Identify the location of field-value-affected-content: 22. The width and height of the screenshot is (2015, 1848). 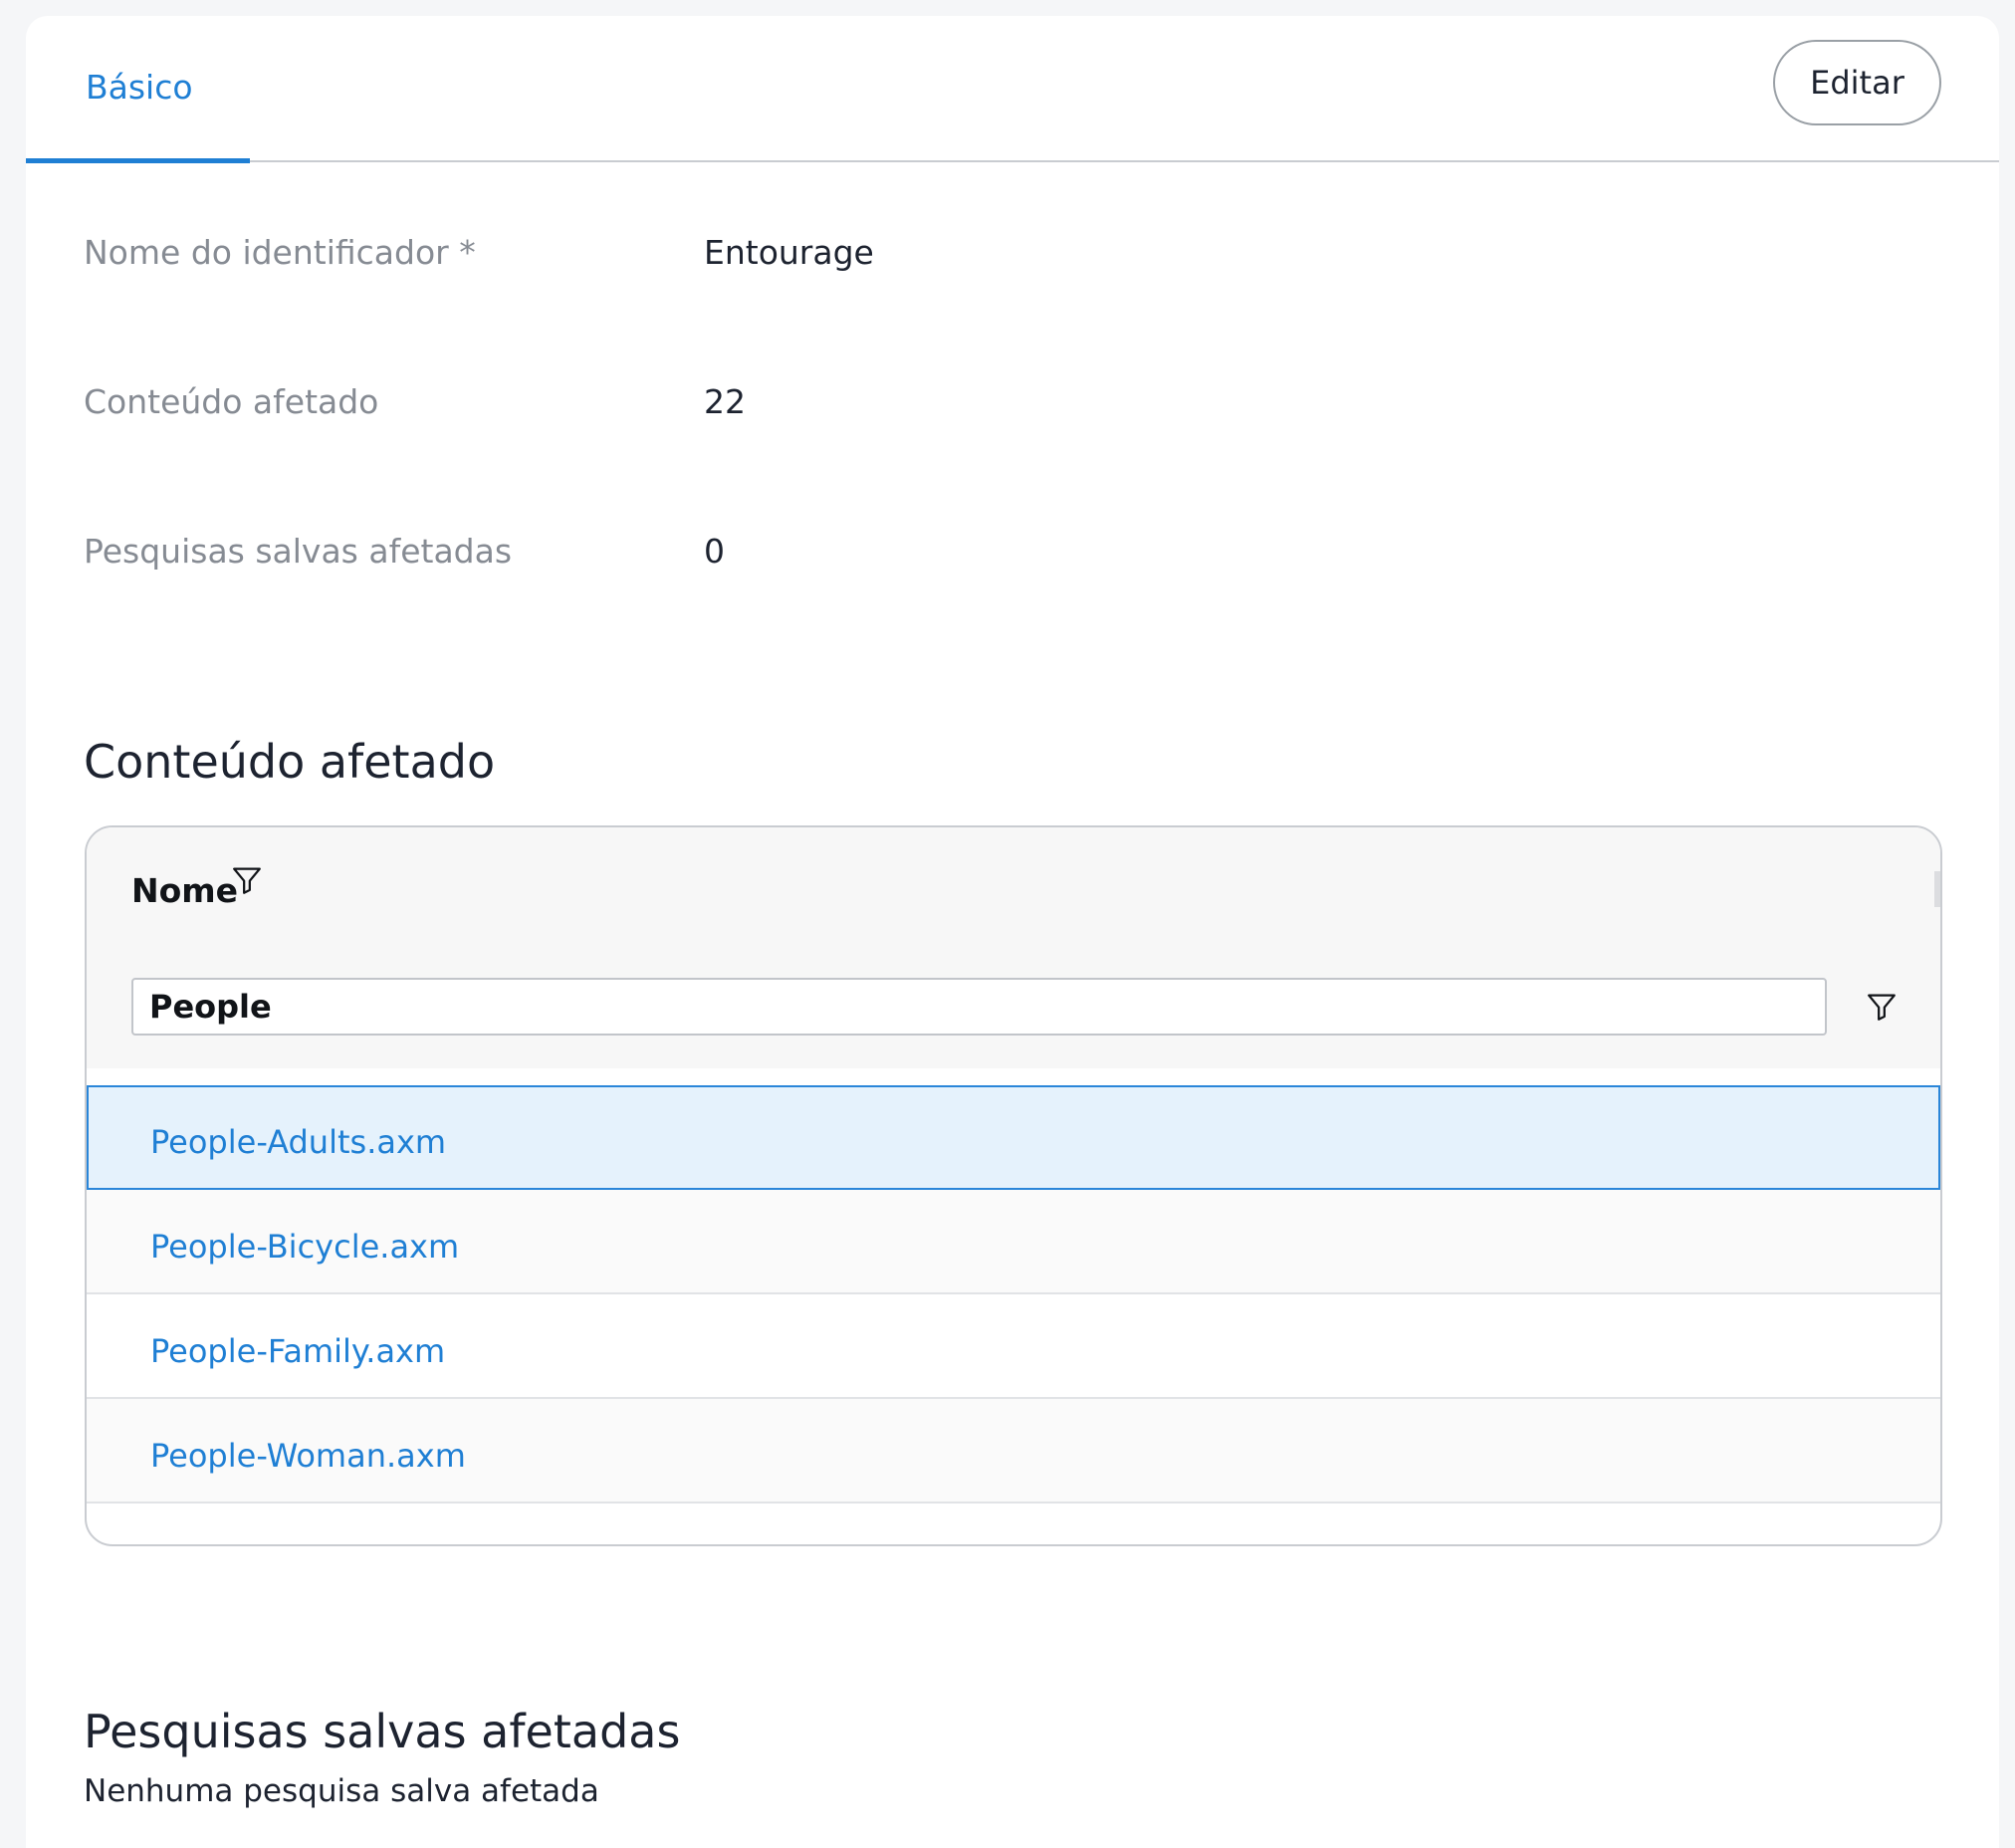
(725, 401).